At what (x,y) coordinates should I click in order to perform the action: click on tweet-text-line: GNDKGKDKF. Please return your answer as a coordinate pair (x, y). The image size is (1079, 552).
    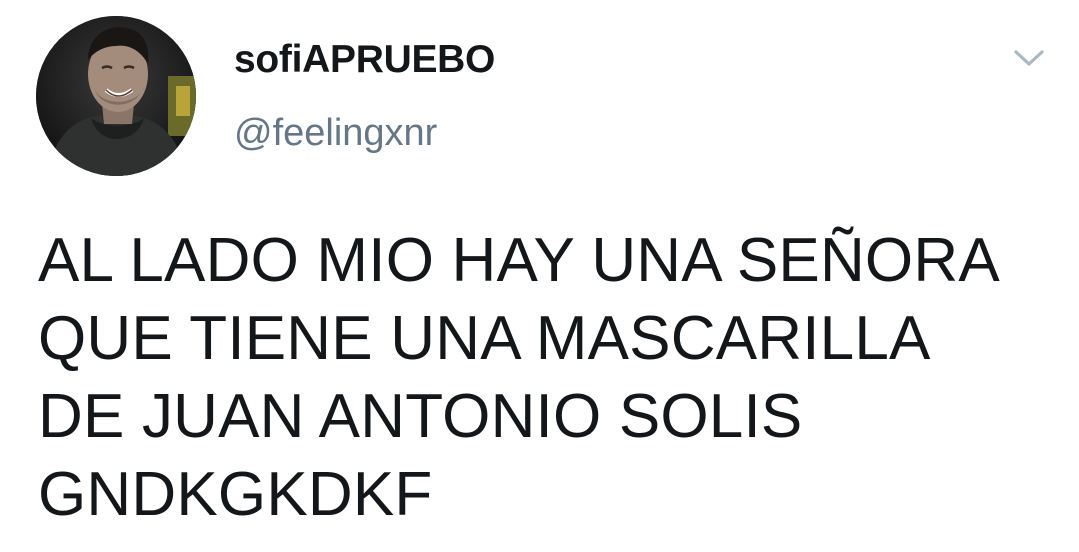
    Looking at the image, I should click on (235, 494).